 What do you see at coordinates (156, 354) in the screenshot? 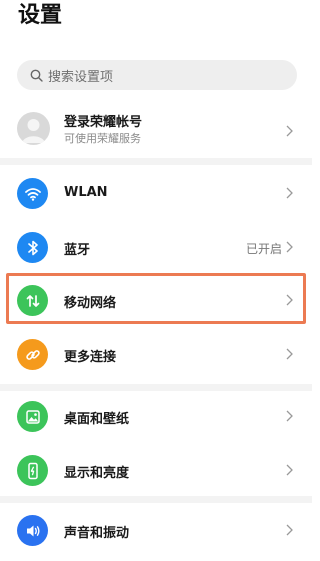
I see `settings-item-more-connections: 更多连接` at bounding box center [156, 354].